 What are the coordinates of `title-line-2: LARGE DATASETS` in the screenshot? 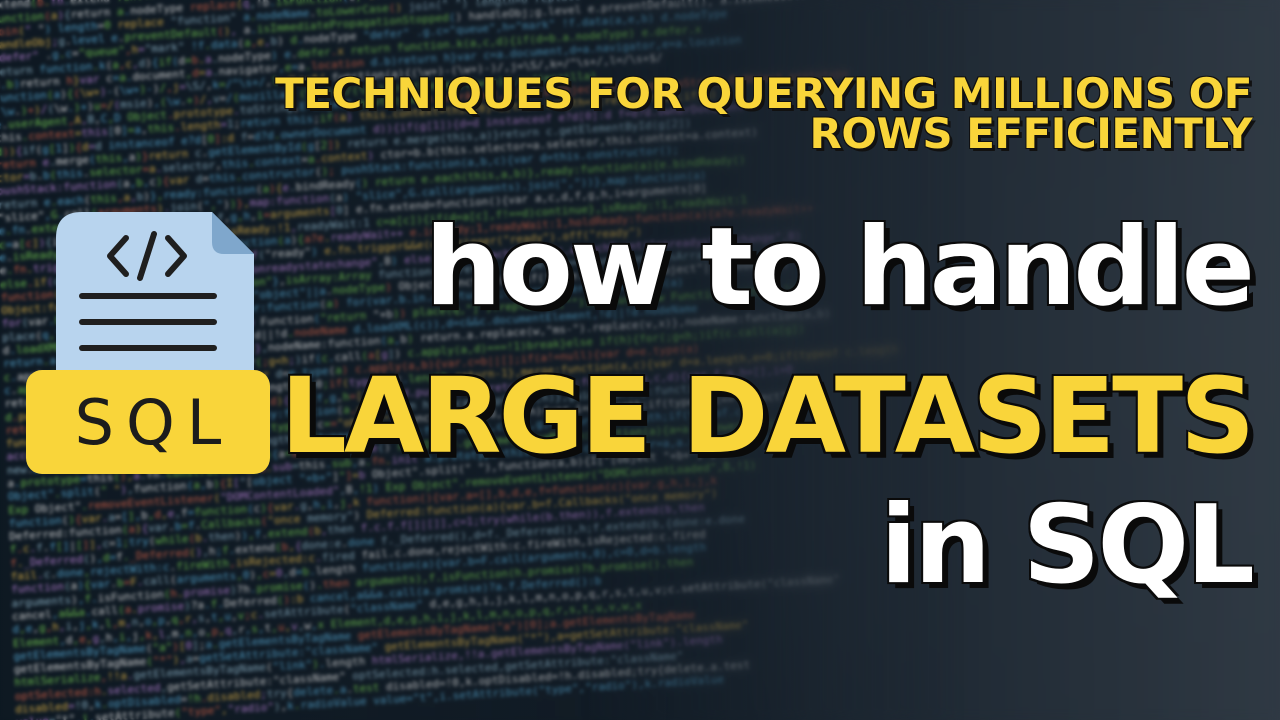 It's located at (767, 416).